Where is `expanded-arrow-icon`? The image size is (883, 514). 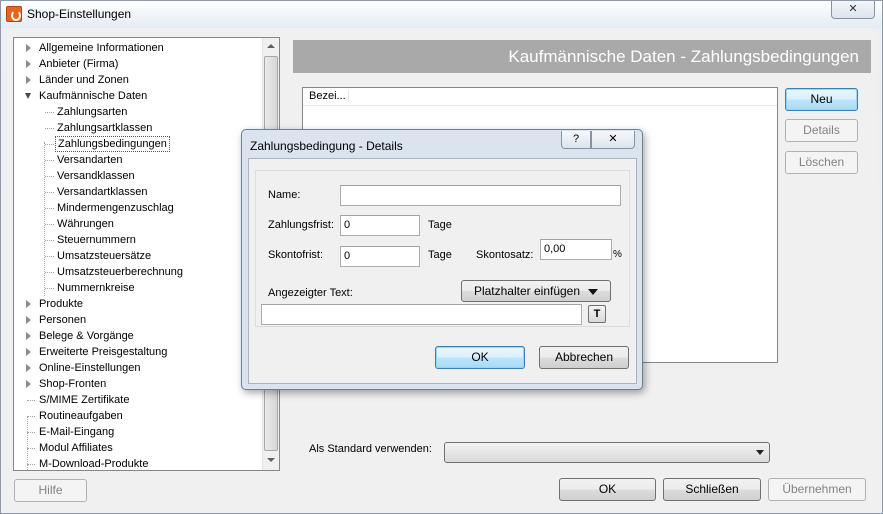 expanded-arrow-icon is located at coordinates (28, 96).